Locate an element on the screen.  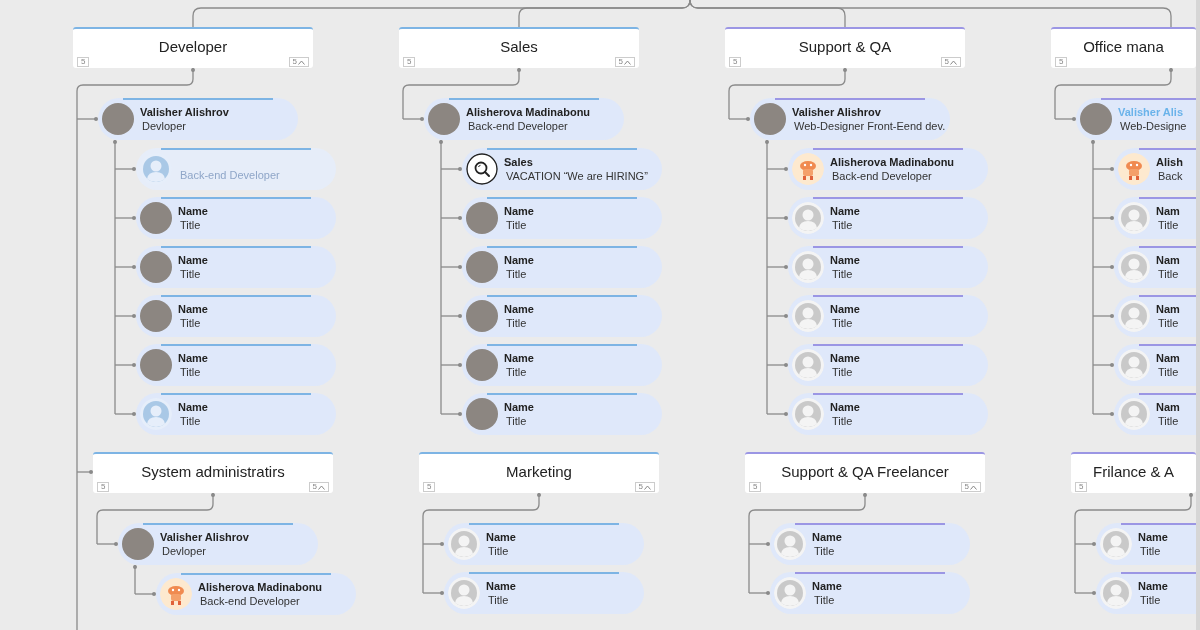
department-header: Support & QA 5 5 is located at coordinates (845, 47).